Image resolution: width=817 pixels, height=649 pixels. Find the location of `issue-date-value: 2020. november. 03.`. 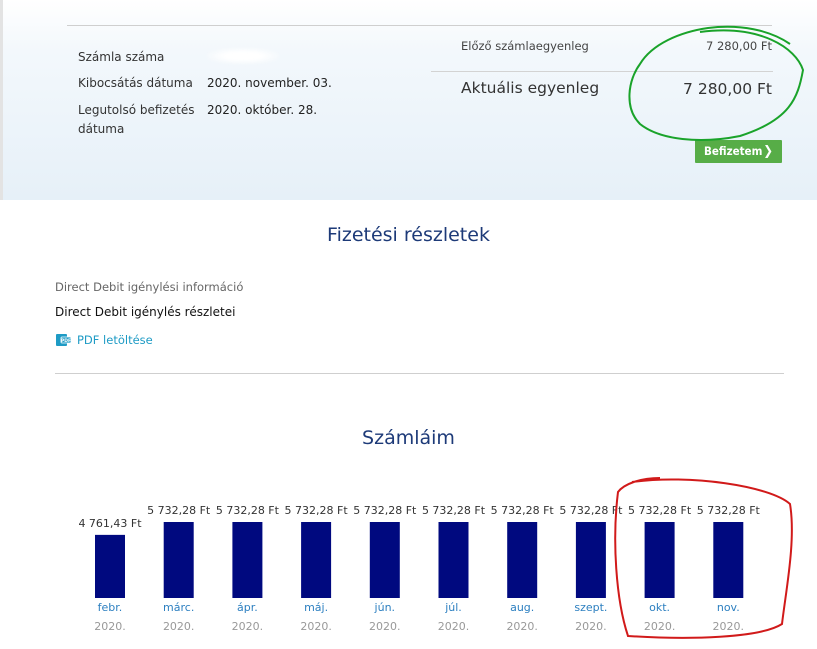

issue-date-value: 2020. november. 03. is located at coordinates (269, 83).